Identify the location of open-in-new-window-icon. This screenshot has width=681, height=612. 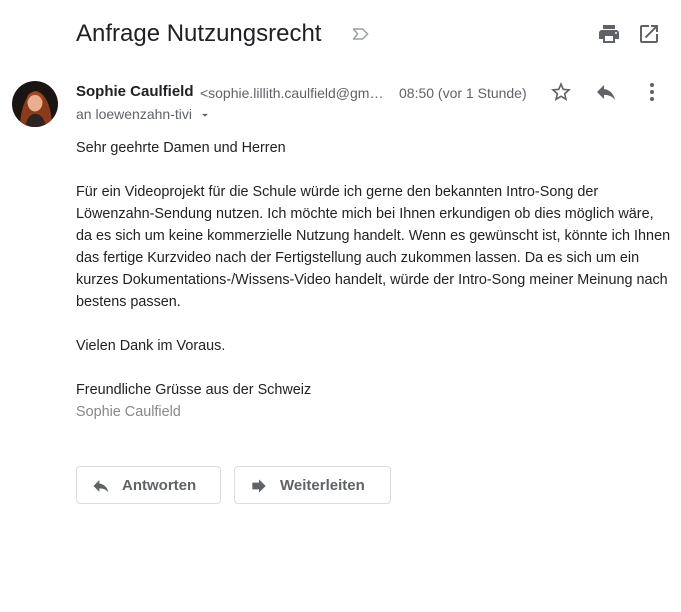
(649, 34).